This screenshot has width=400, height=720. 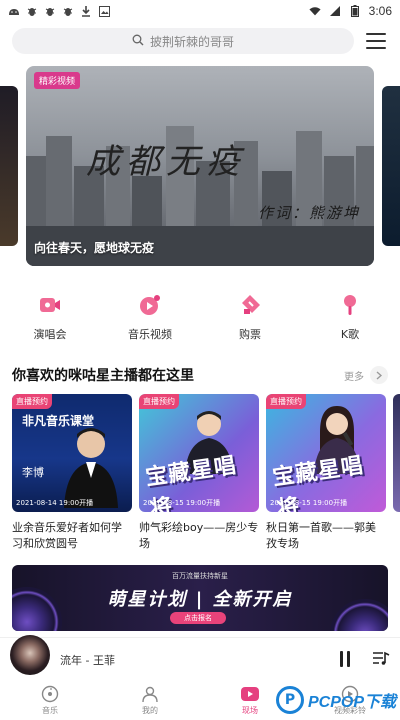 I want to click on card-date: 2021-08-14 19:00开播, so click(x=55, y=503).